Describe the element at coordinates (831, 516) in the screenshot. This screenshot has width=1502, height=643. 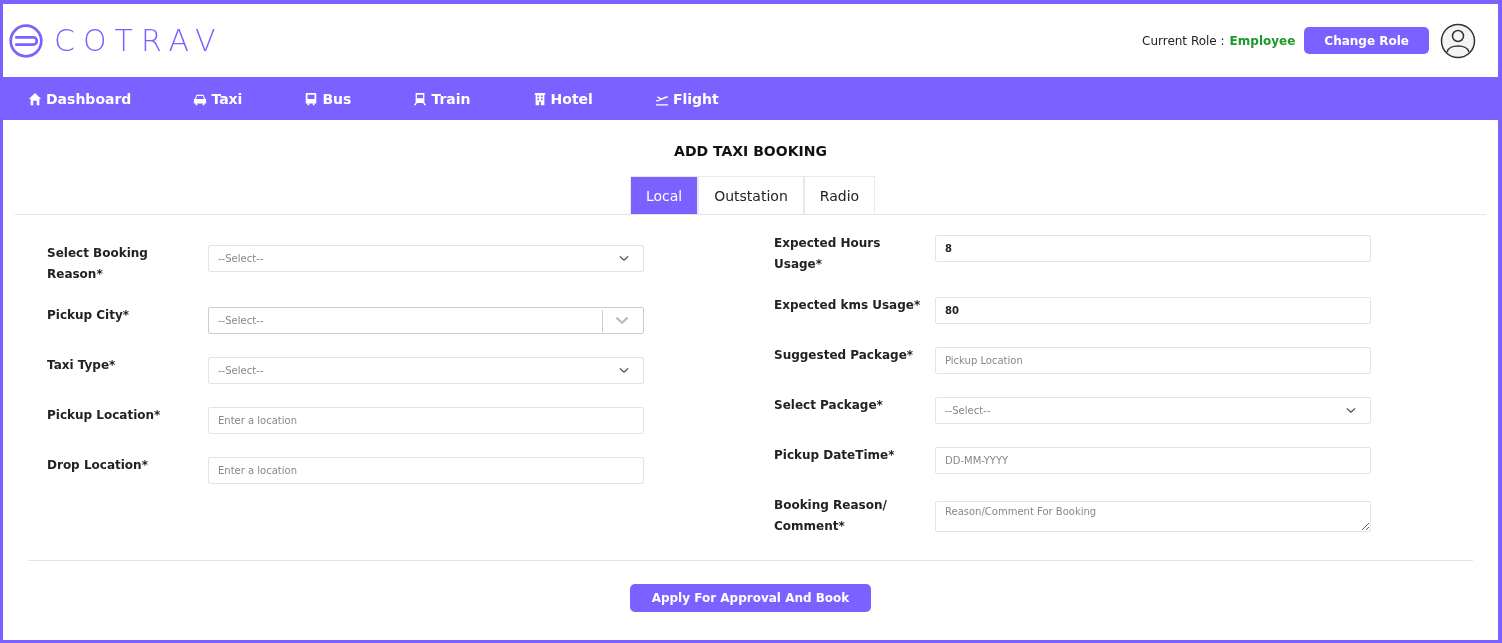
I see `field-label: Booking Reason/ Comment*` at that location.